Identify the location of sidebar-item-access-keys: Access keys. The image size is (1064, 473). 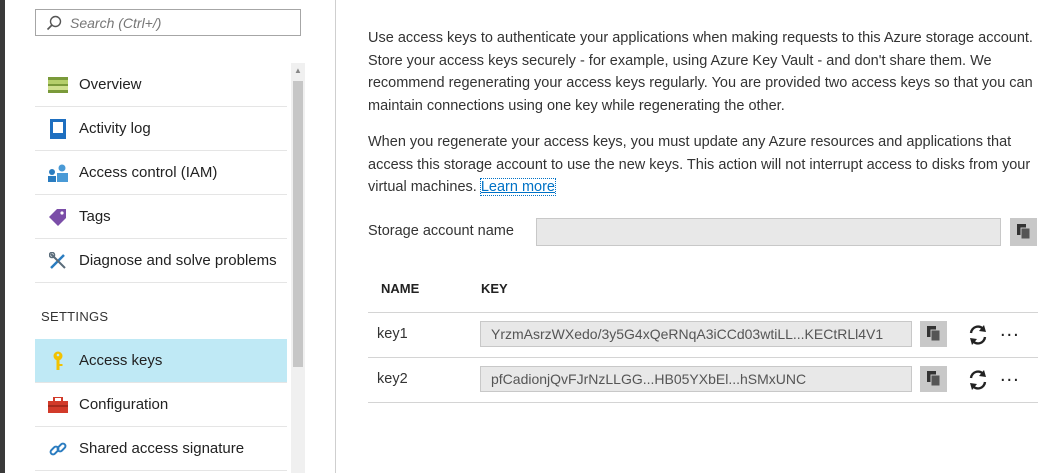
(161, 361).